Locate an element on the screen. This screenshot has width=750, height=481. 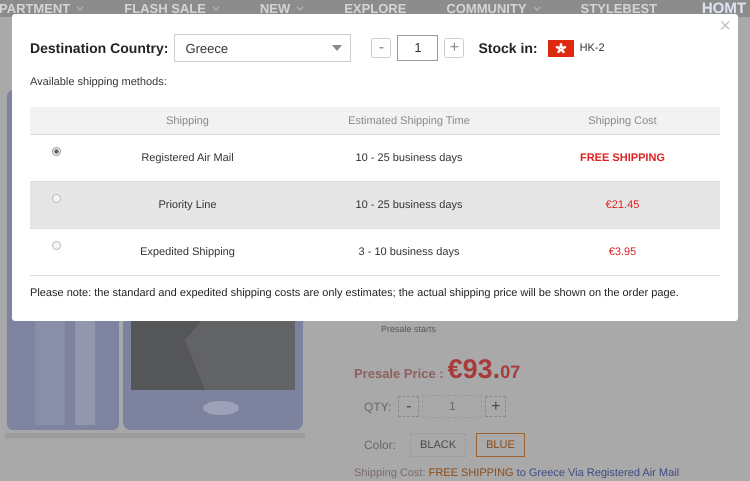
color-label: Color: is located at coordinates (380, 445).